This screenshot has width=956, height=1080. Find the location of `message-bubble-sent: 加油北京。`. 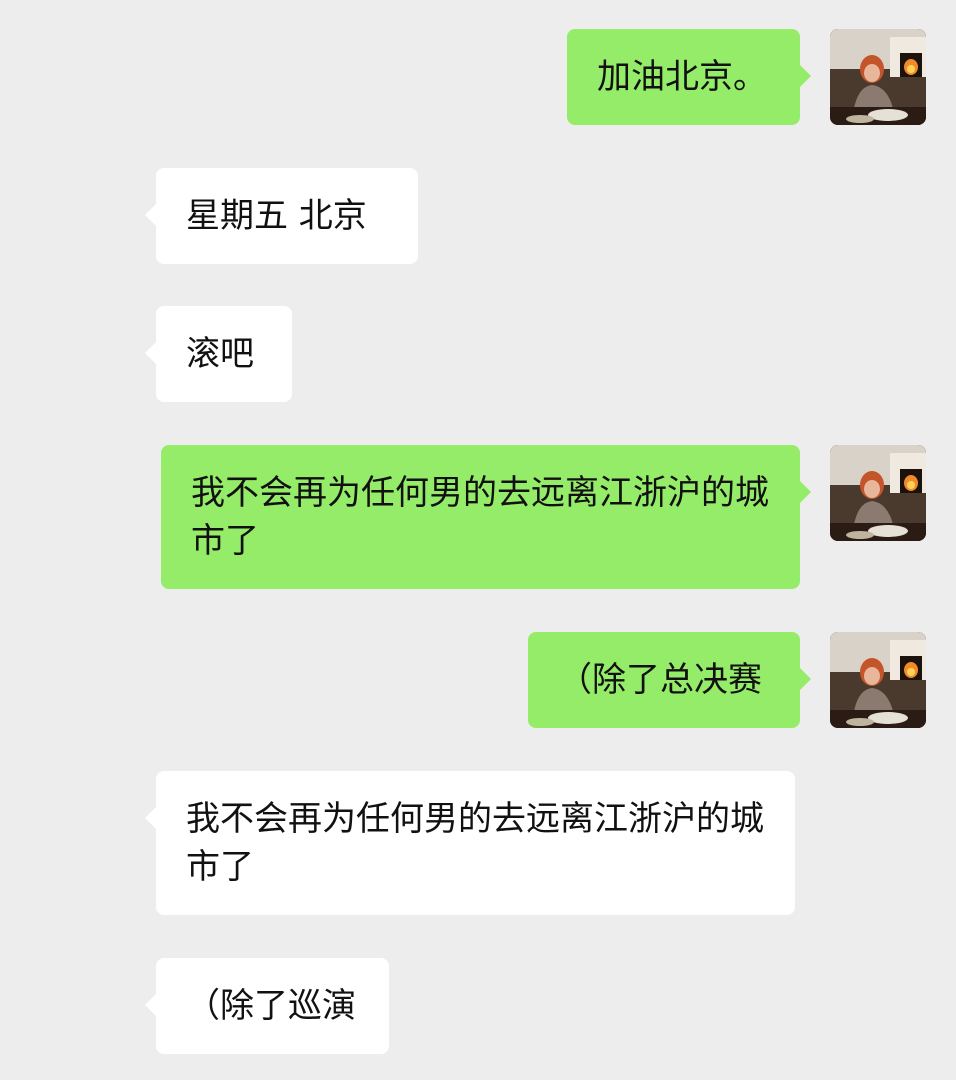

message-bubble-sent: 加油北京。 is located at coordinates (689, 77).